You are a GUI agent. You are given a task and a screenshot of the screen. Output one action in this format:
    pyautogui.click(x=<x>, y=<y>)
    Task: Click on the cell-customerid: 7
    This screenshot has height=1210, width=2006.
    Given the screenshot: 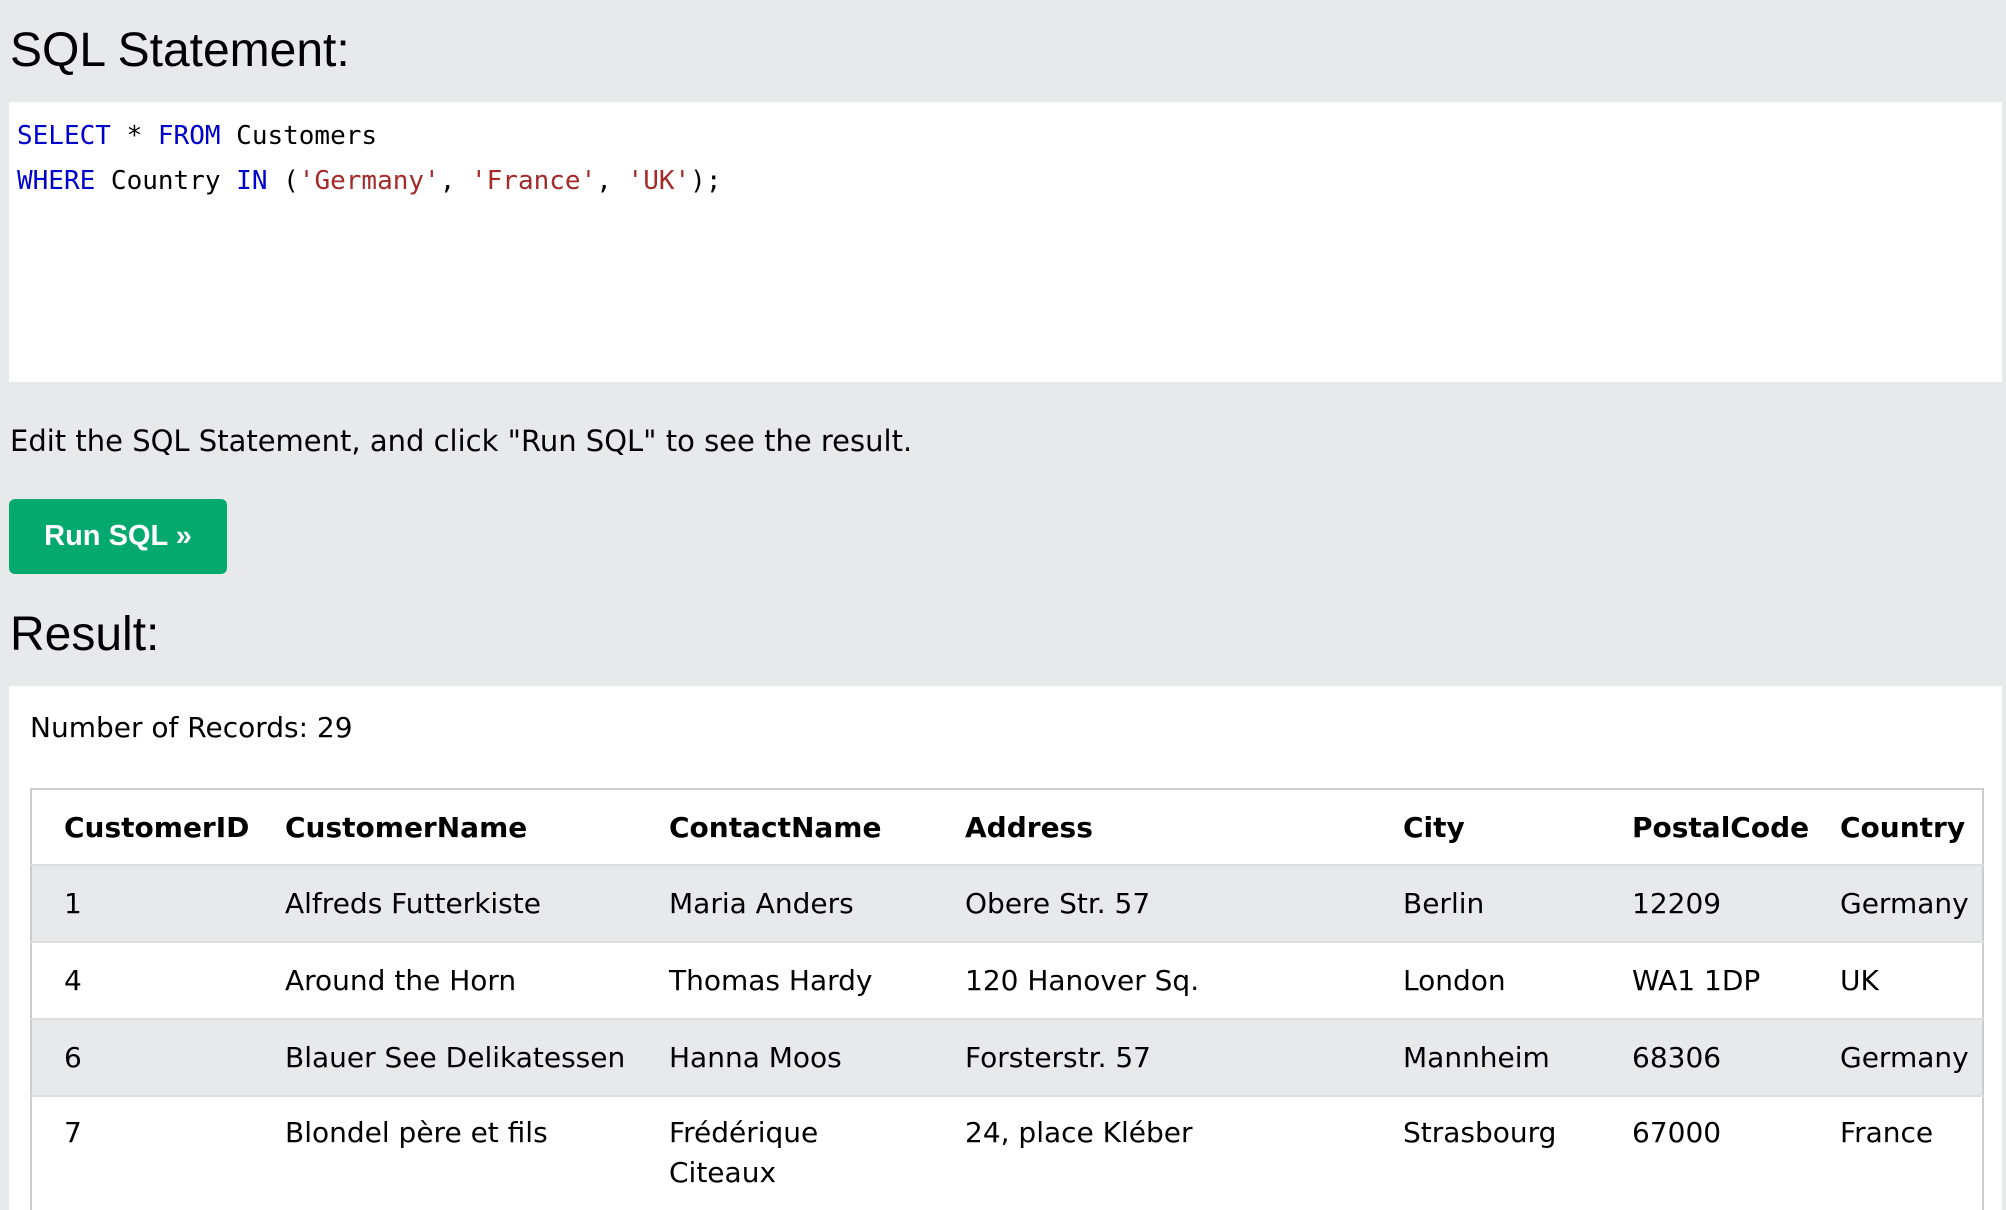 What is the action you would take?
    pyautogui.click(x=142, y=1152)
    